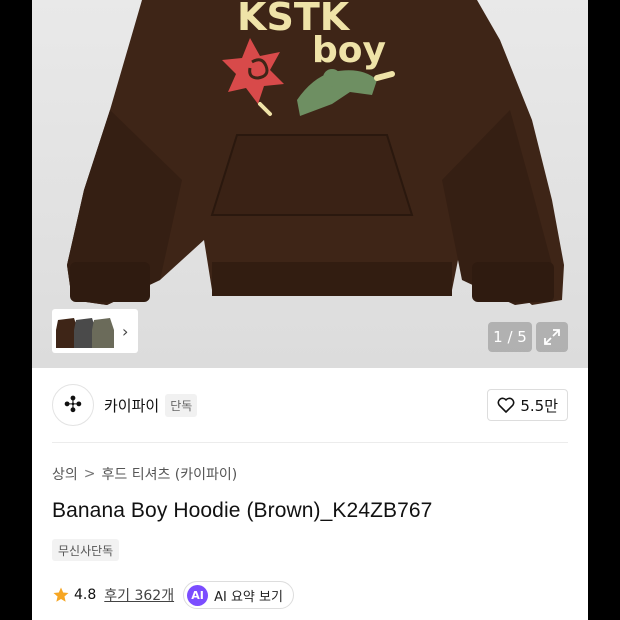 The image size is (620, 620). Describe the element at coordinates (73, 405) in the screenshot. I see `brand-logo: ✣` at that location.